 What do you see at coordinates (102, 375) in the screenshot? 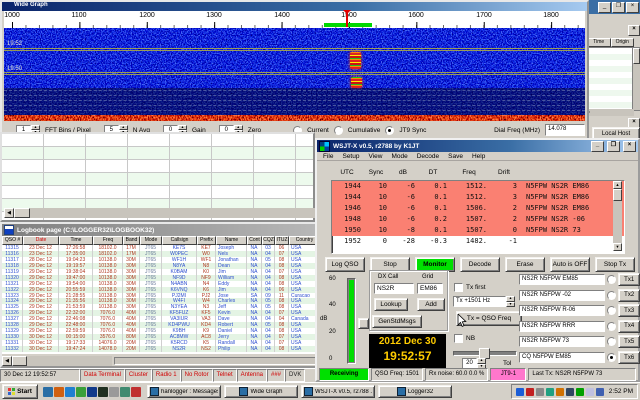
I see `status-link: Data Terminal` at bounding box center [102, 375].